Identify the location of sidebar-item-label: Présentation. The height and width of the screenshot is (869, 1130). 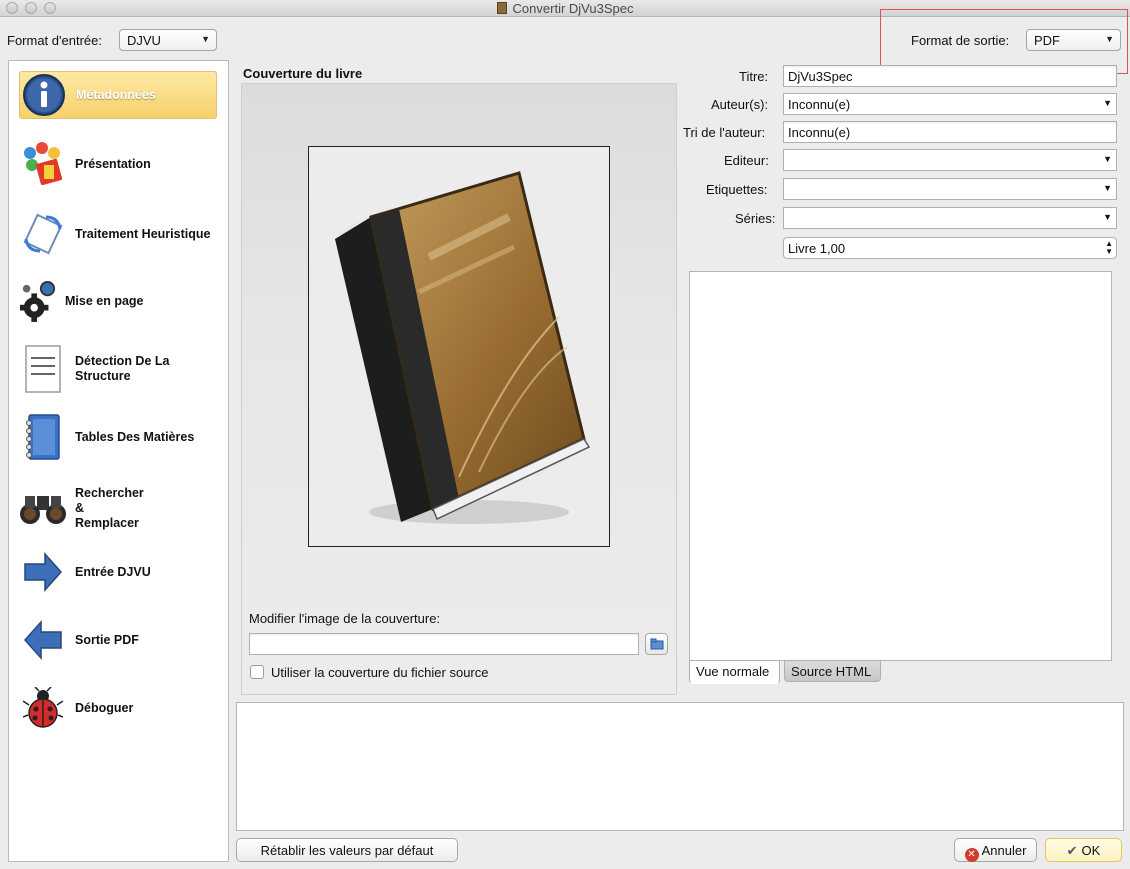
(113, 163).